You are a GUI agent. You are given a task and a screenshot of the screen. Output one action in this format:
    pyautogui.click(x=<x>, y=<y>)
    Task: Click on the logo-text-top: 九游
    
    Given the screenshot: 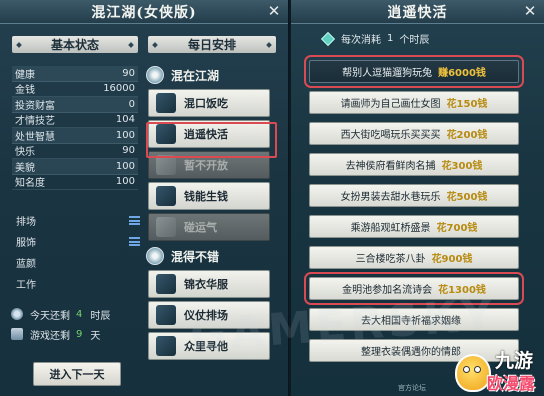 What is the action you would take?
    pyautogui.click(x=514, y=361)
    